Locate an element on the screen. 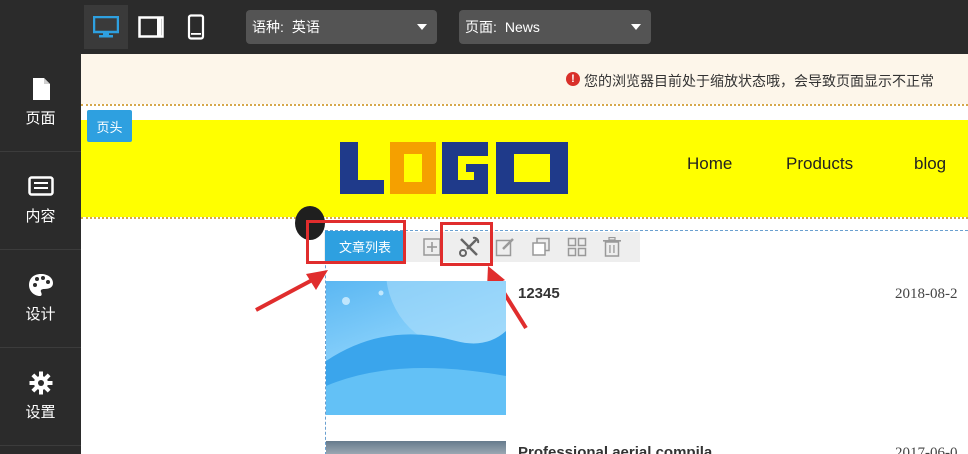 The height and width of the screenshot is (454, 968). delete-icon is located at coordinates (612, 247).